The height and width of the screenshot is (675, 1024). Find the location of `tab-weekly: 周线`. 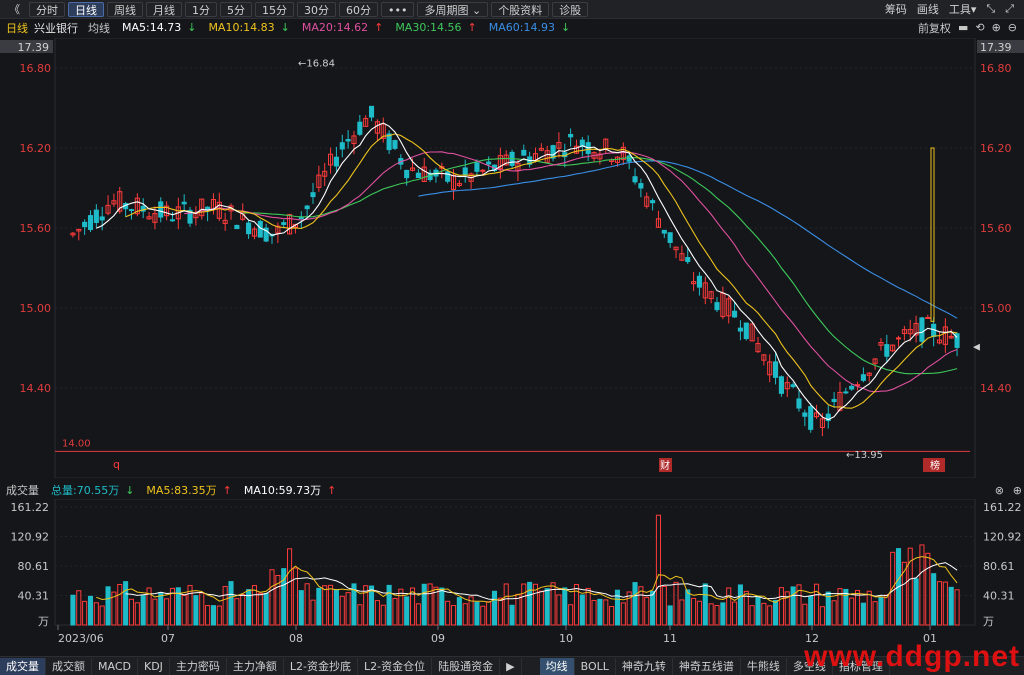

tab-weekly: 周线 is located at coordinates (125, 9).